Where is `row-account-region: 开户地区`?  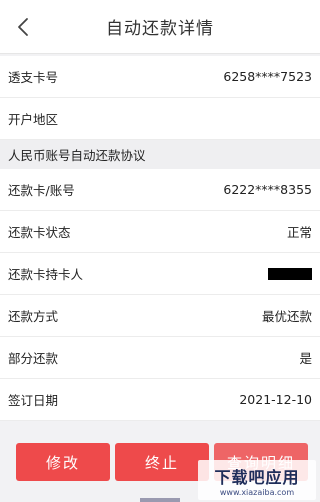 row-account-region: 开户地区 is located at coordinates (160, 119).